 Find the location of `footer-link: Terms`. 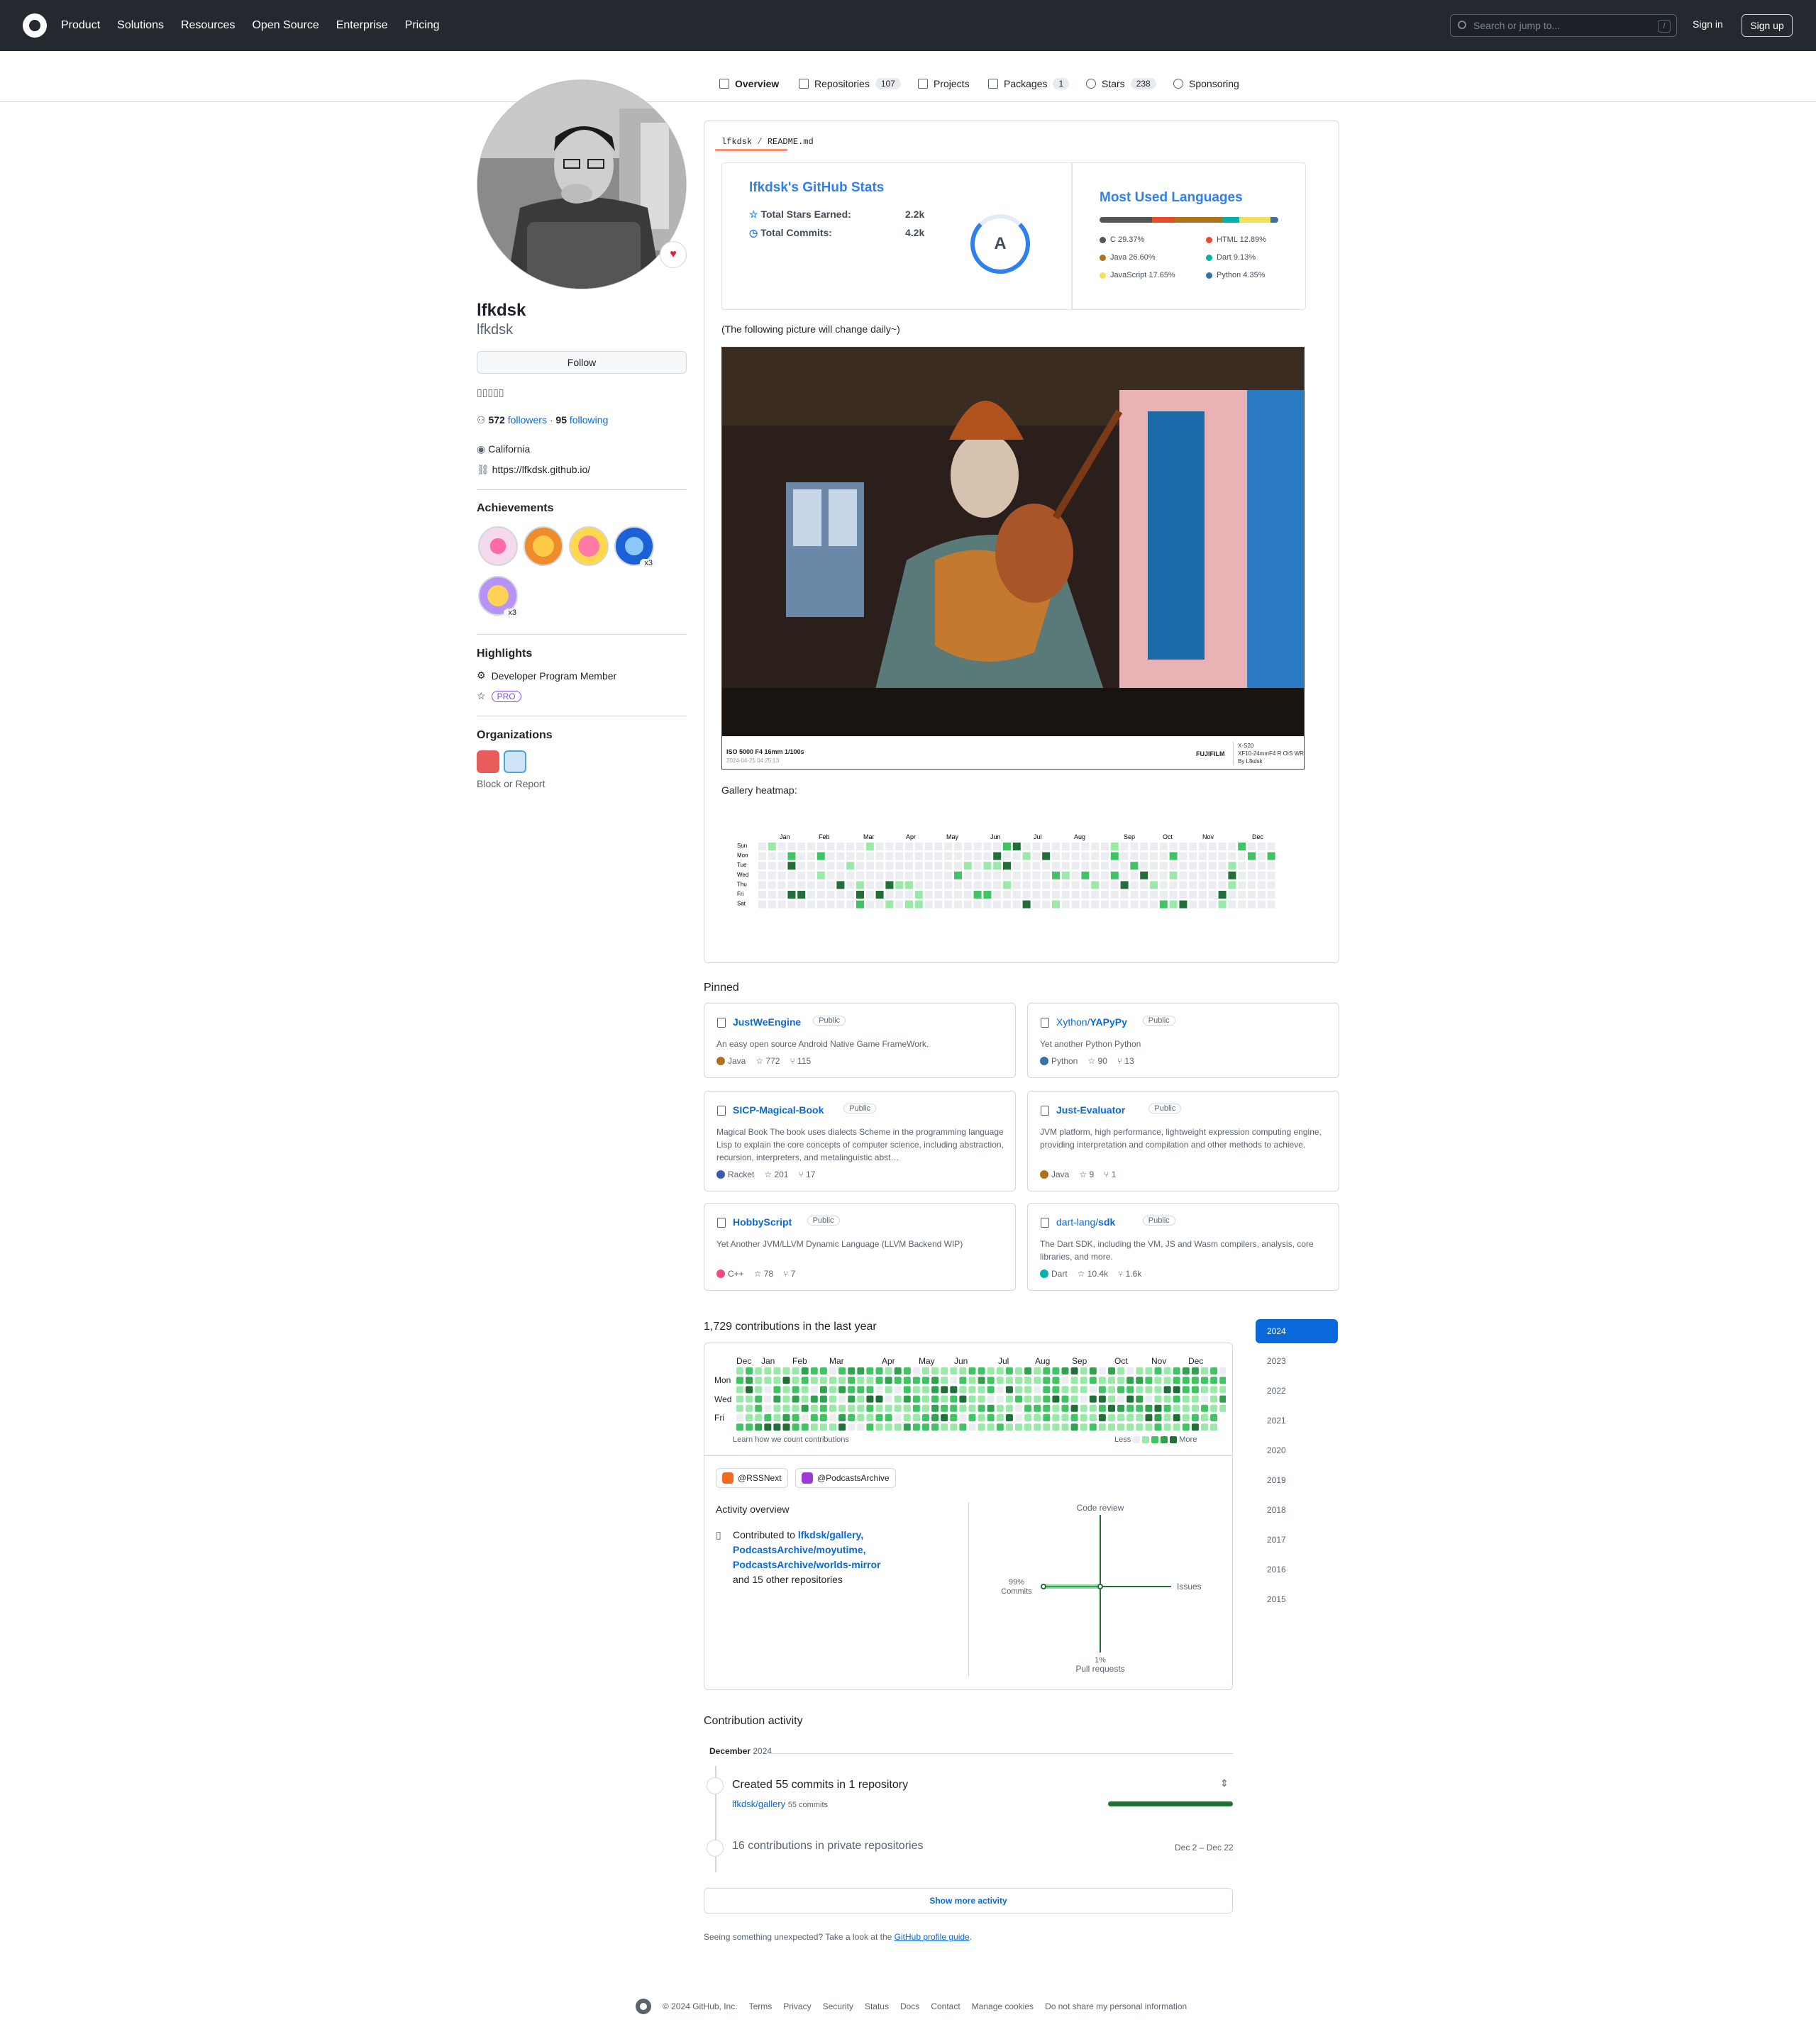

footer-link: Terms is located at coordinates (761, 2006).